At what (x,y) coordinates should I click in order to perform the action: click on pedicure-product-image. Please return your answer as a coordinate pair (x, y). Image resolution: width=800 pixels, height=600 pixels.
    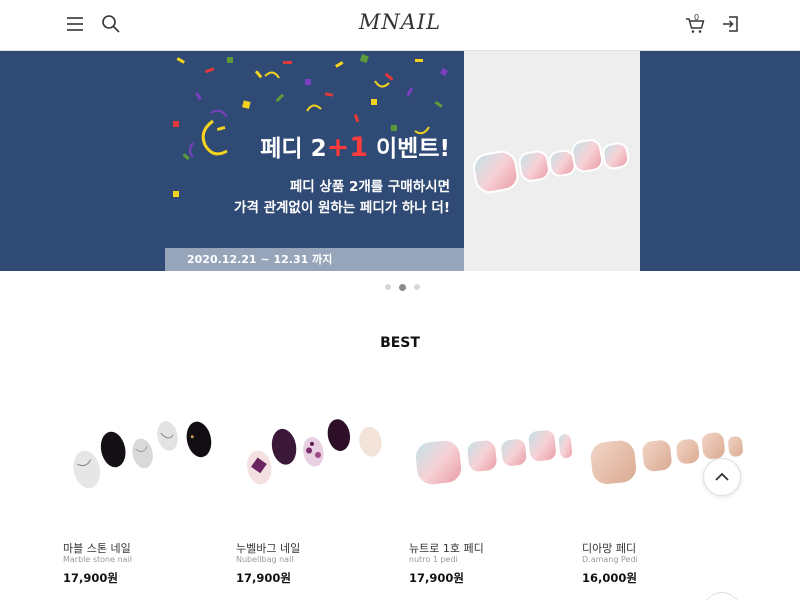
    Looking at the image, I should click on (551, 166).